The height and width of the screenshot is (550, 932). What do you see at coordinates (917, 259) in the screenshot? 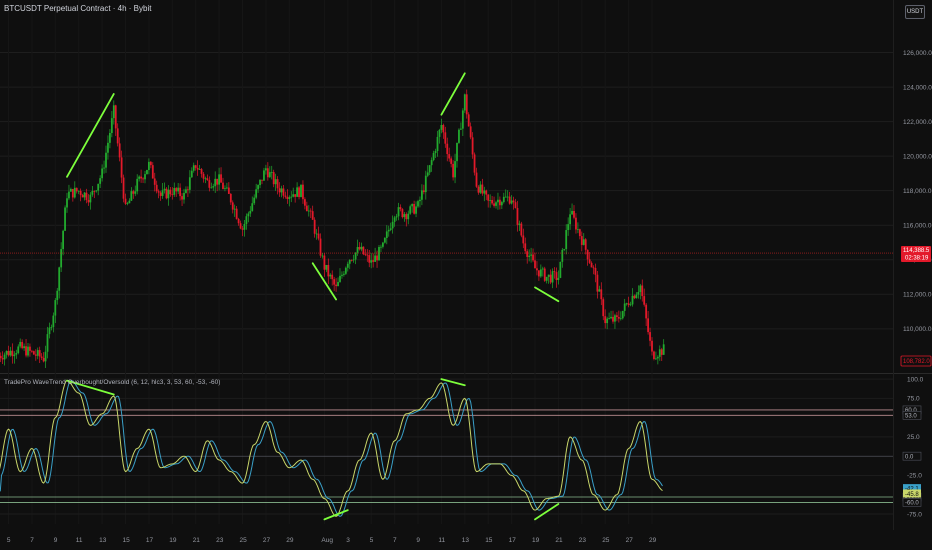
I see `current-price-countdown: 02:38:19` at bounding box center [917, 259].